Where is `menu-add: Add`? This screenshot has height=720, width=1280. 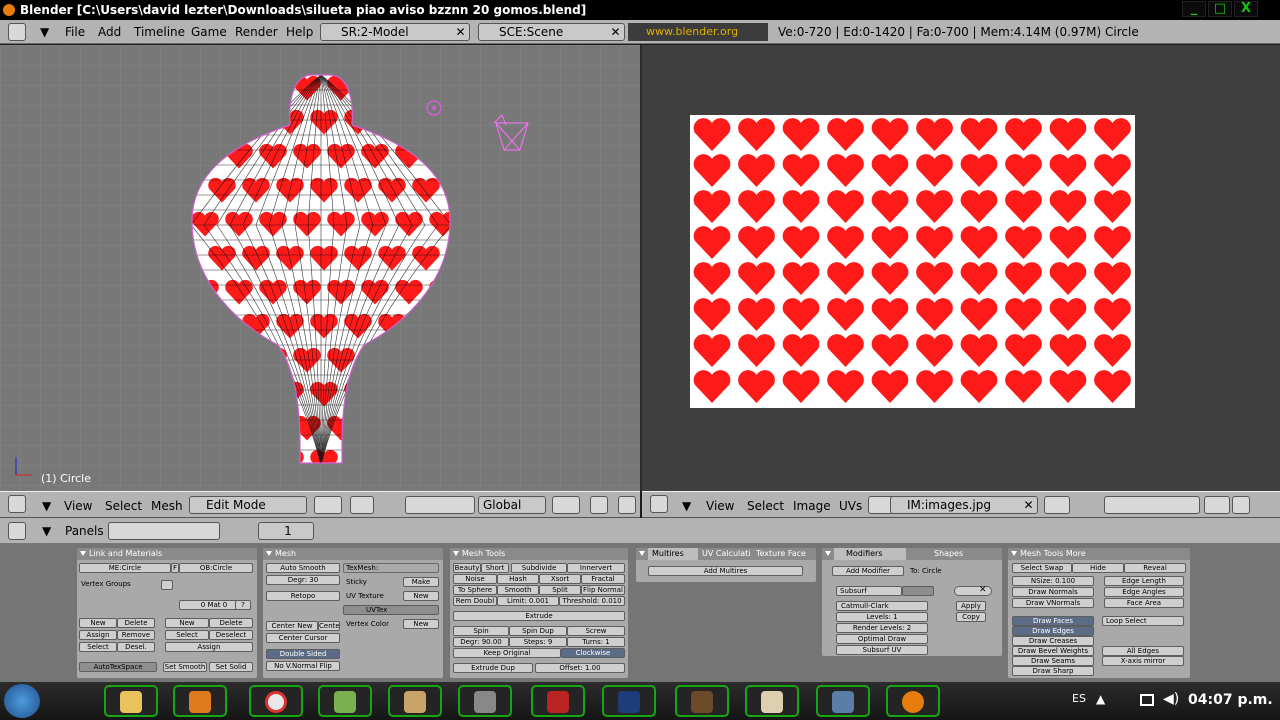 menu-add: Add is located at coordinates (109, 32).